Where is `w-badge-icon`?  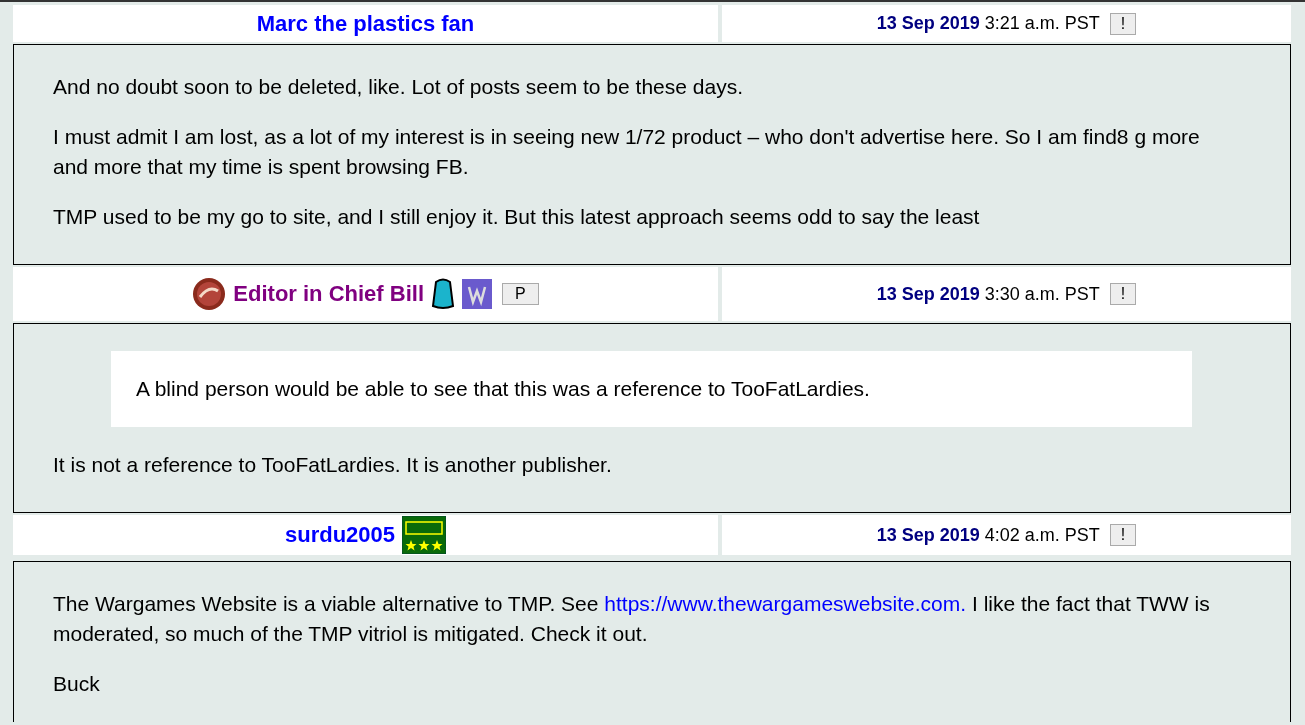 w-badge-icon is located at coordinates (477, 294).